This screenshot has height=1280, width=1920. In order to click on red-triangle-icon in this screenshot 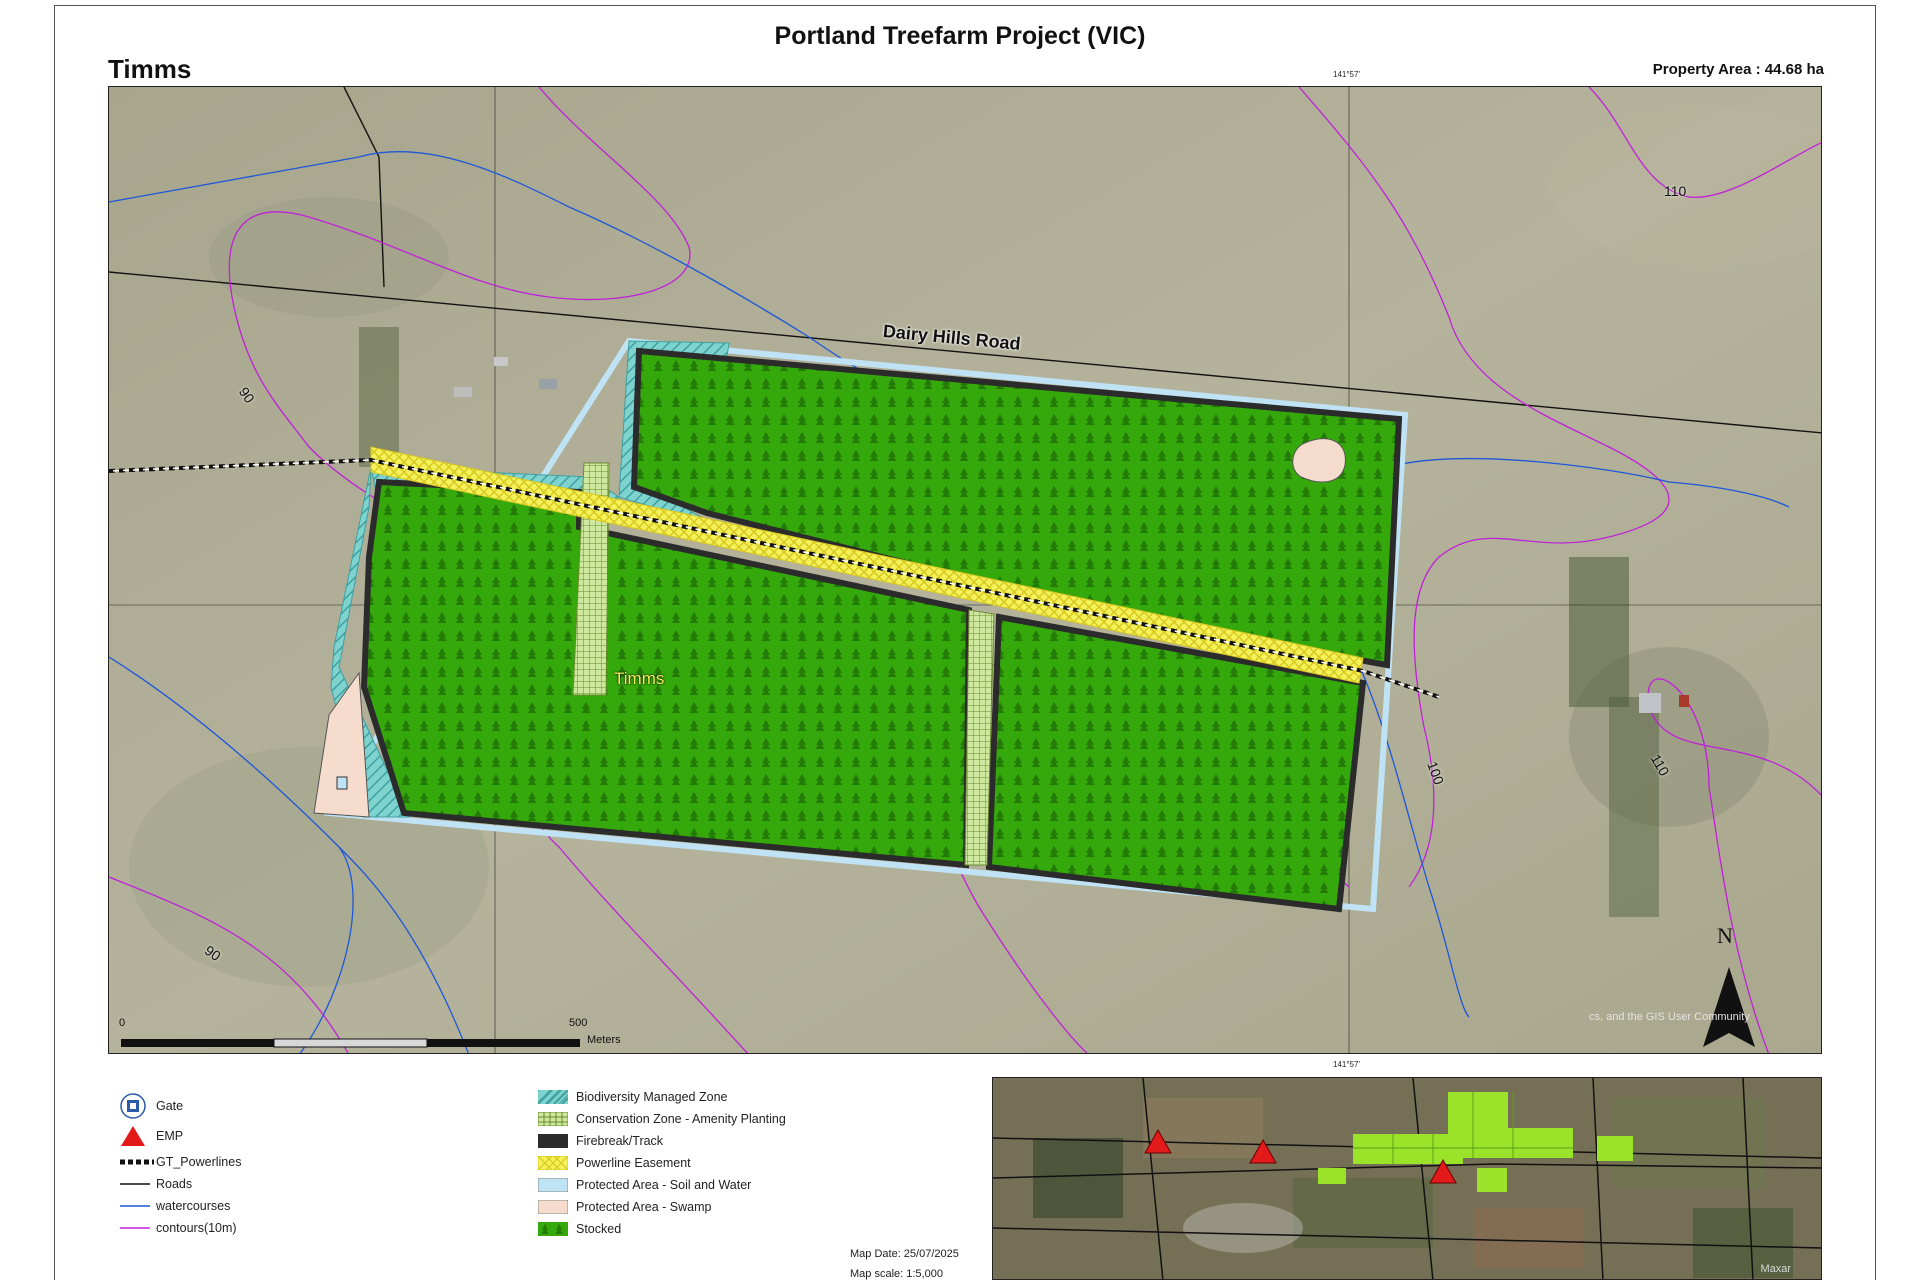, I will do `click(133, 1136)`.